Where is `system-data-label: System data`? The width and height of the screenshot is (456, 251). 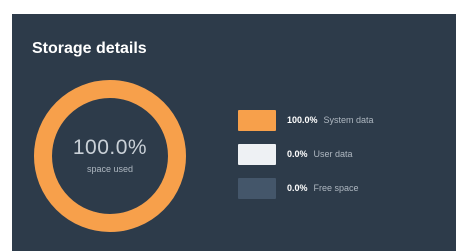
system-data-label: System data is located at coordinates (348, 120).